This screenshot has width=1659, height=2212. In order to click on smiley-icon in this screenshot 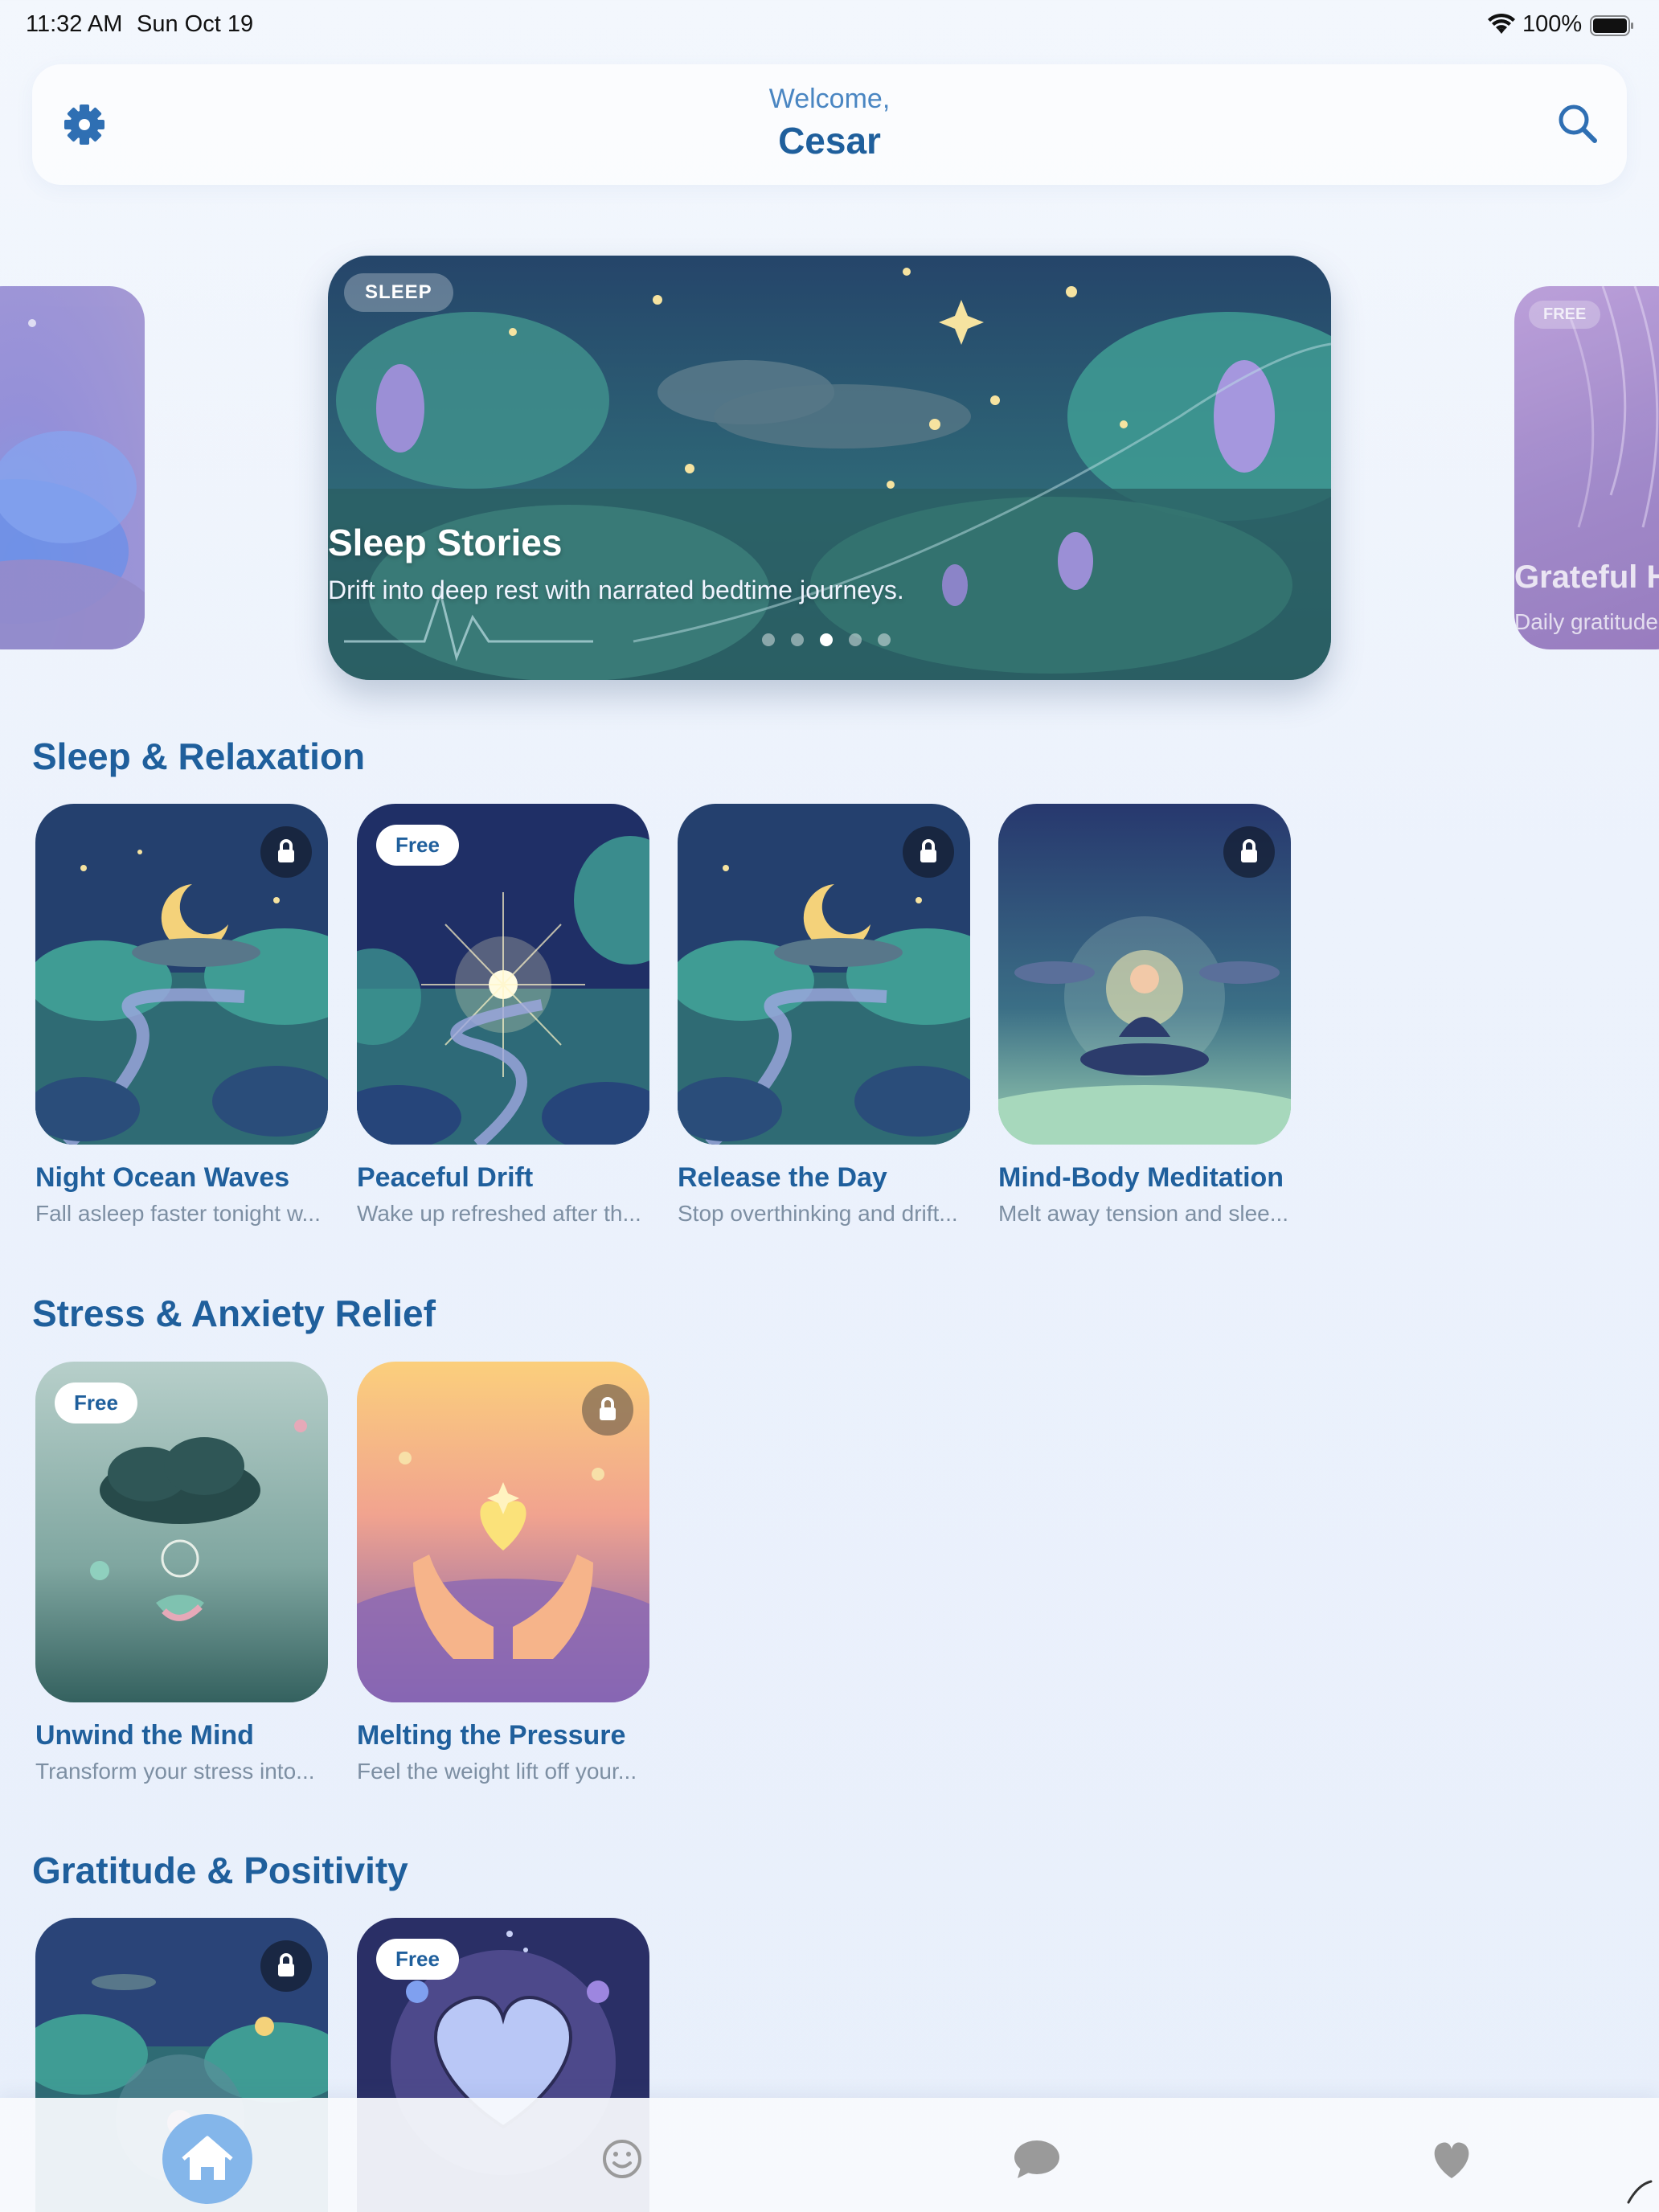, I will do `click(622, 2159)`.